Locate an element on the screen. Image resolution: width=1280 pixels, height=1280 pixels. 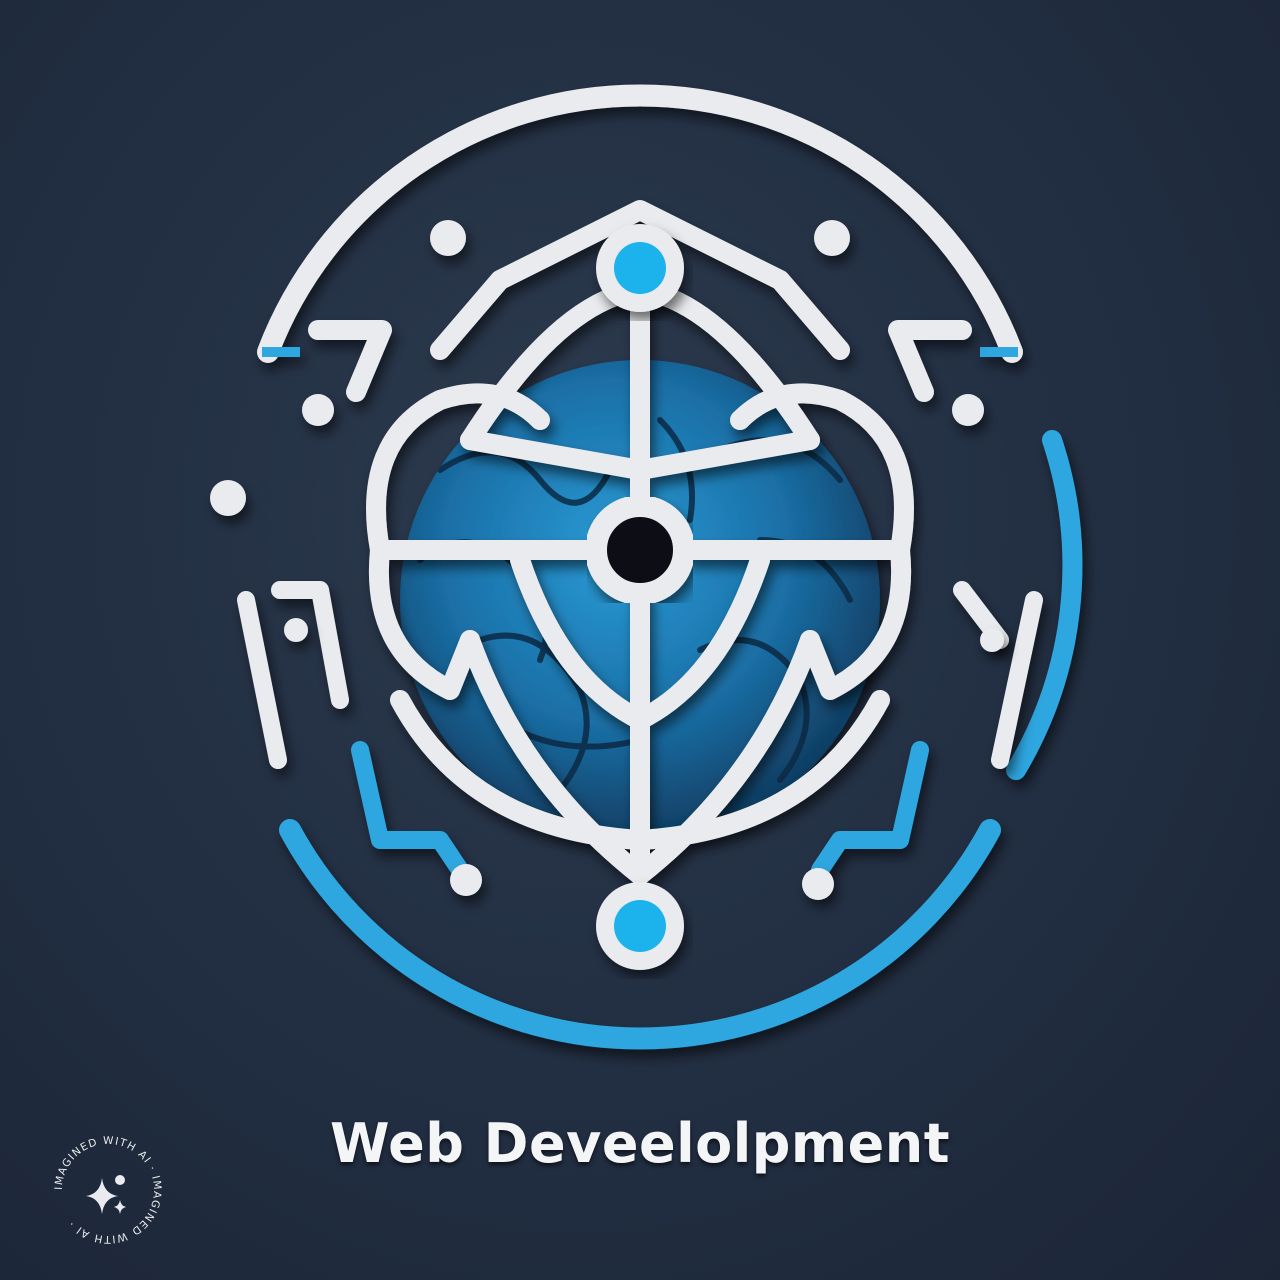
logo-caption: Web Deveelolpment is located at coordinates (640, 1143).